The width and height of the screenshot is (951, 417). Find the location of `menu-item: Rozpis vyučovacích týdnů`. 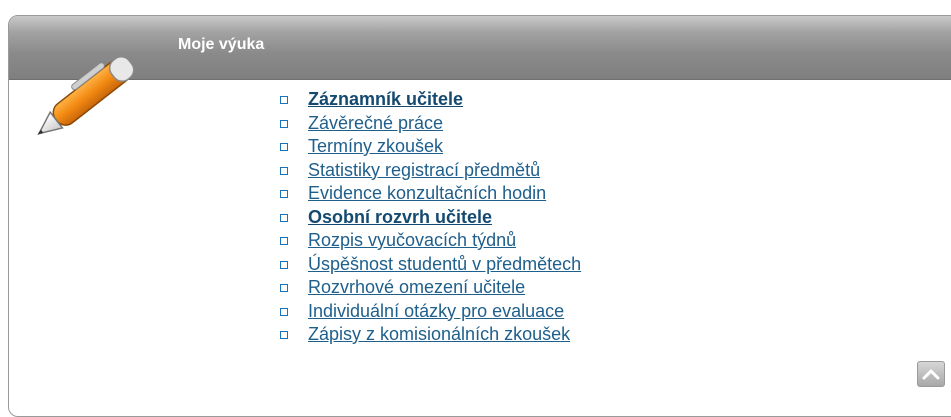

menu-item: Rozpis vyučovacích týdnů is located at coordinates (428, 241).